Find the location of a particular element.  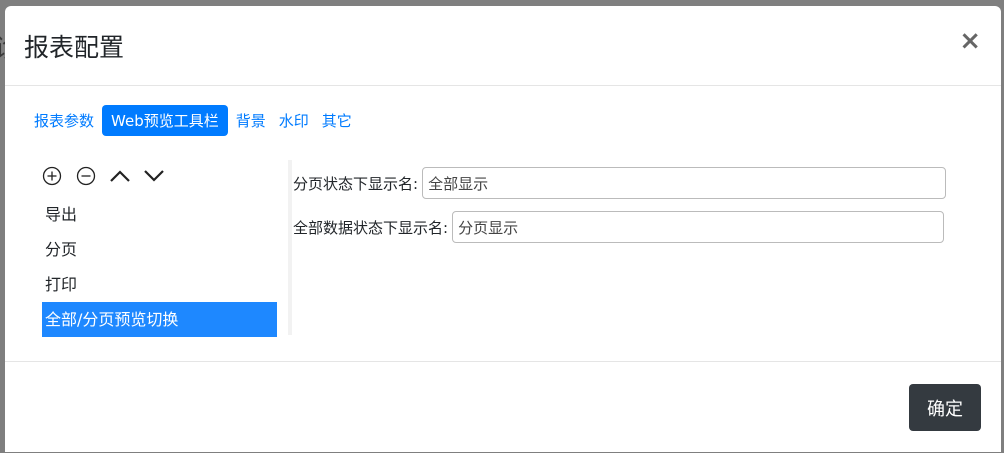

paged-name-row: 分页状态下显示名: is located at coordinates (620, 183).